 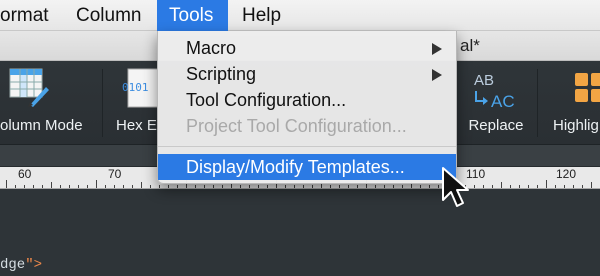 I want to click on menu-column: Column, so click(x=108, y=15).